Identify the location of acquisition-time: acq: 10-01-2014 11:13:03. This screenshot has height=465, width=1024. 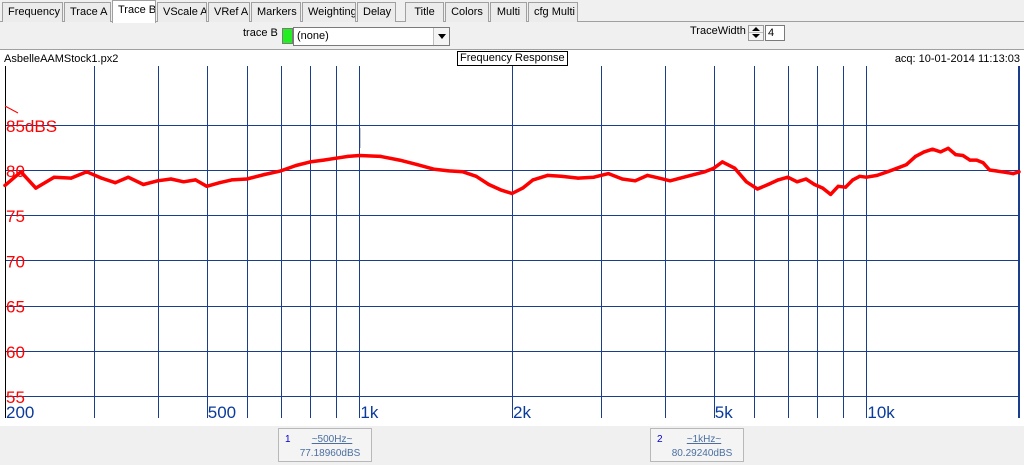
(957, 59).